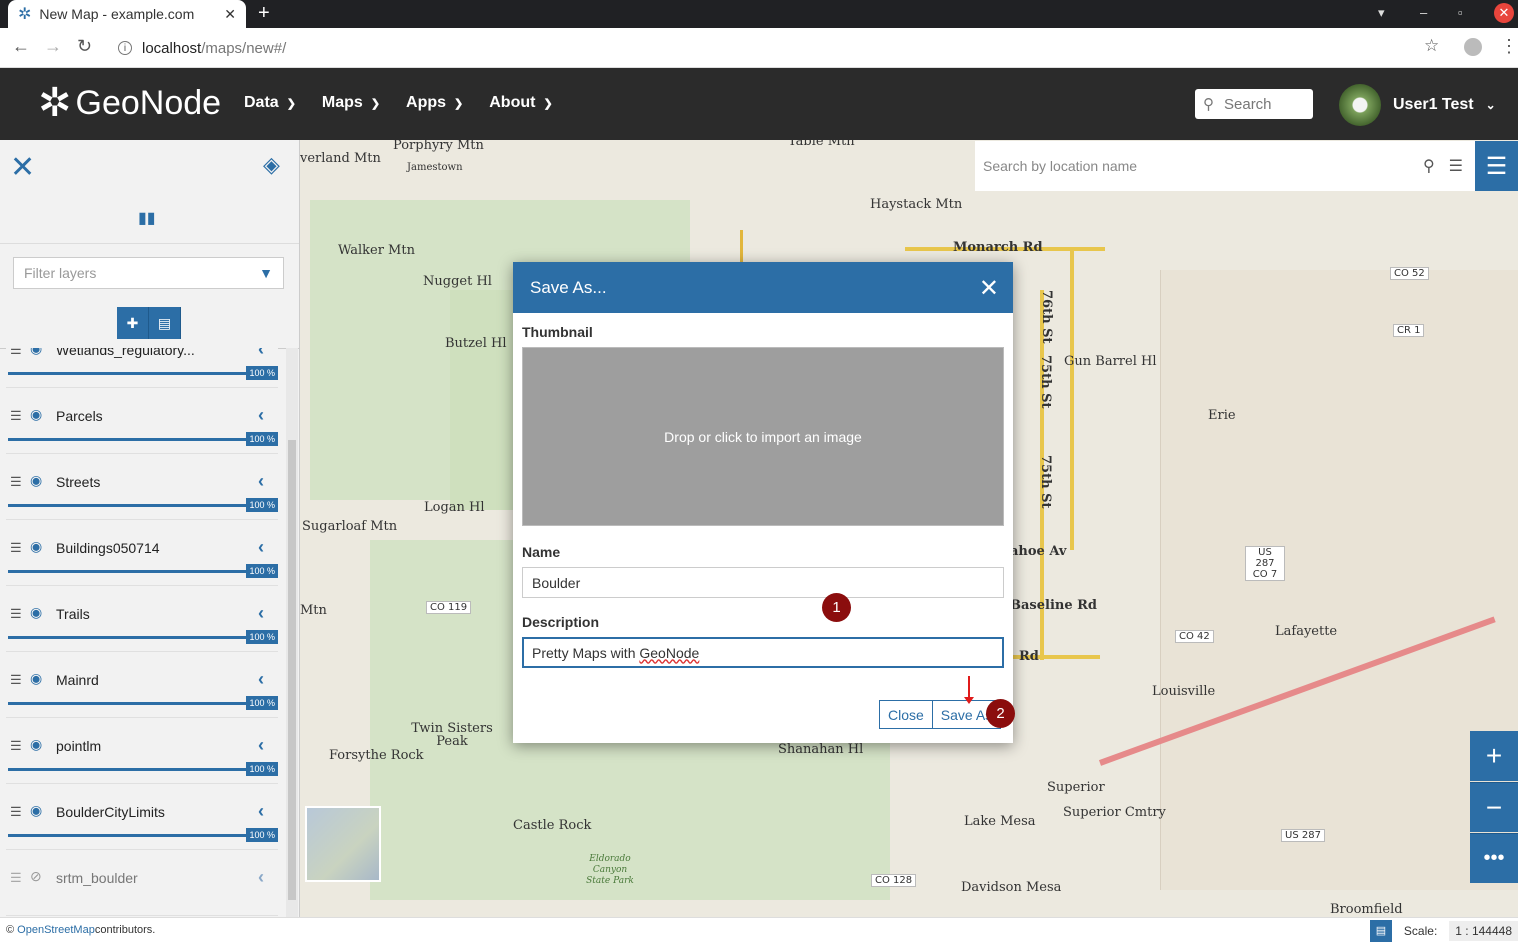  What do you see at coordinates (1225, 166) in the screenshot?
I see `location-search-input: Search by location name ⚲ ☰` at bounding box center [1225, 166].